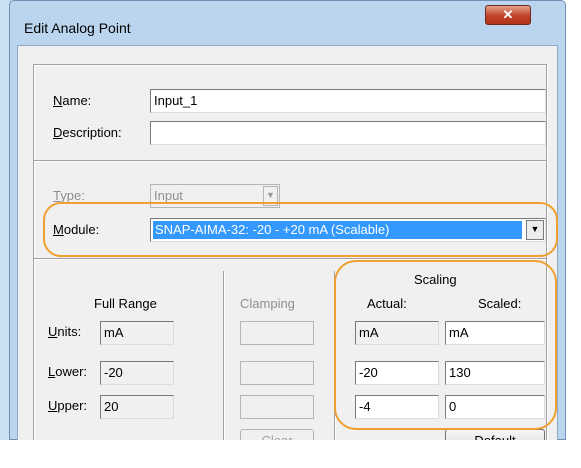 The width and height of the screenshot is (581, 468). Describe the element at coordinates (270, 195) in the screenshot. I see `chevron-down-icon: ▼` at that location.